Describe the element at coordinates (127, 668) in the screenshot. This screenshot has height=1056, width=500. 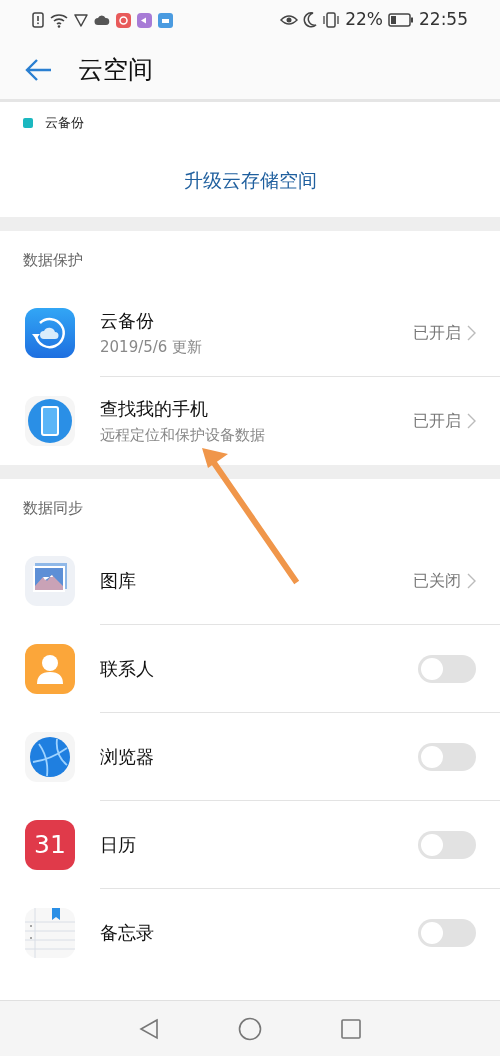
I see `item-title: 联系人` at that location.